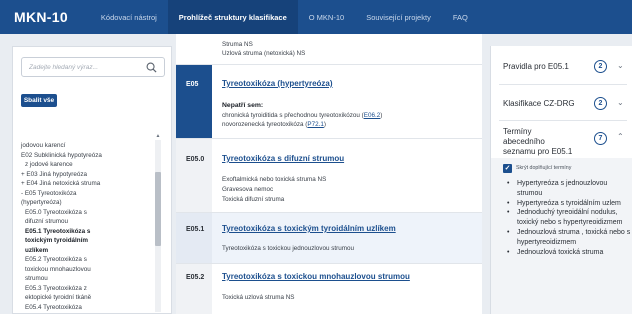 The image size is (632, 314). What do you see at coordinates (544, 168) in the screenshot?
I see `checkbox-label: Skrýt doplňující termíny` at bounding box center [544, 168].